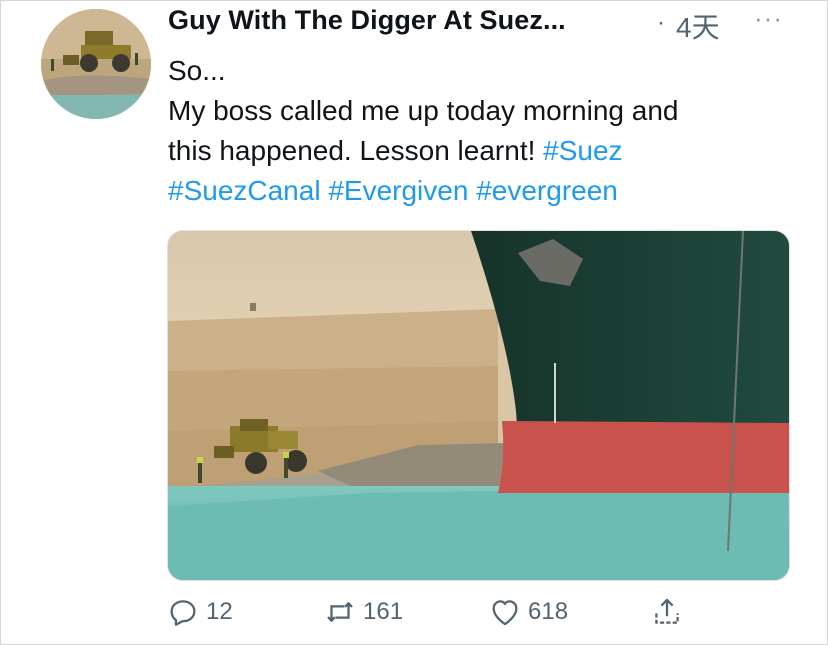  I want to click on hashtag-link: #SuezCanal, so click(244, 190).